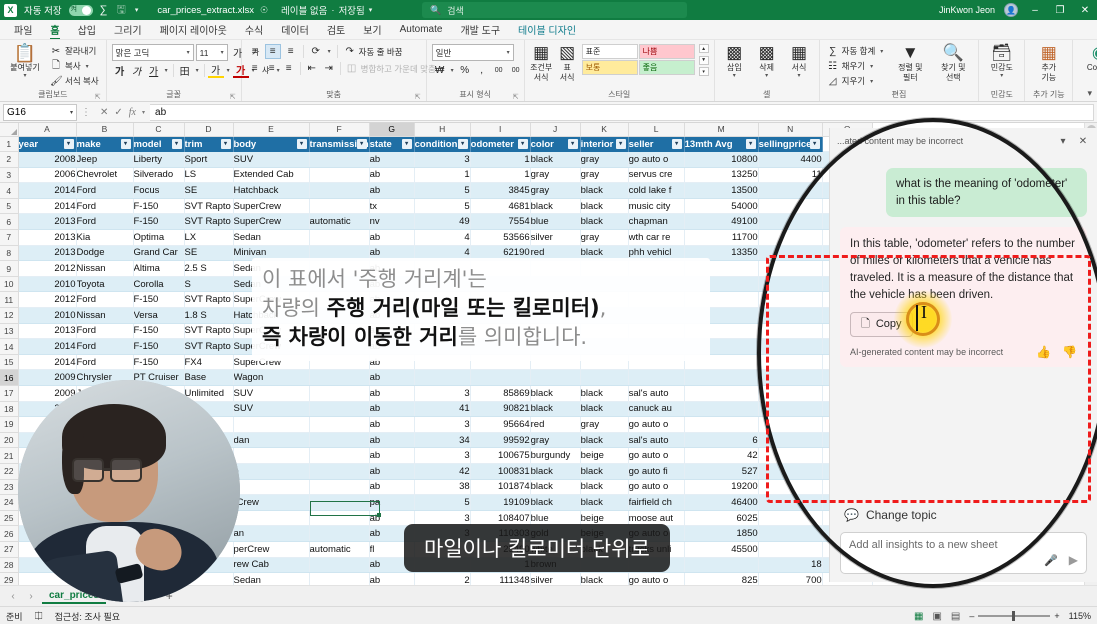 This screenshot has width=1097, height=624. Describe the element at coordinates (442, 471) in the screenshot. I see `cell: 42` at that location.